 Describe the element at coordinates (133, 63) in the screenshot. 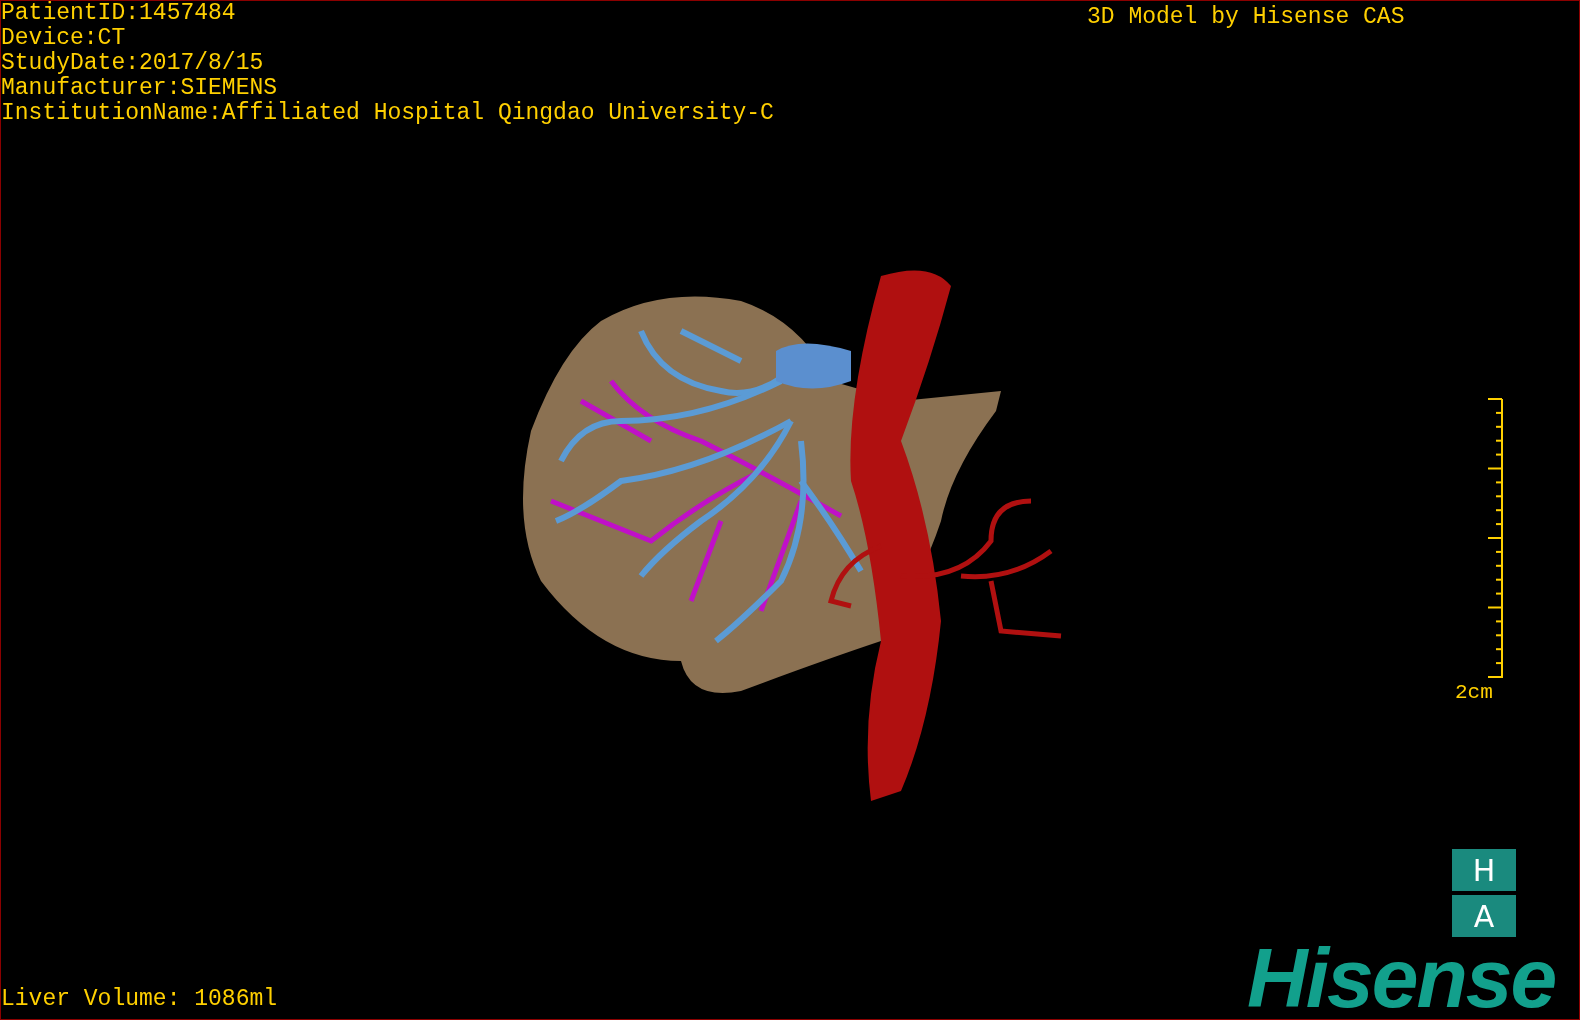

I see `study-info-line: StudyDate:2017/8/15` at that location.